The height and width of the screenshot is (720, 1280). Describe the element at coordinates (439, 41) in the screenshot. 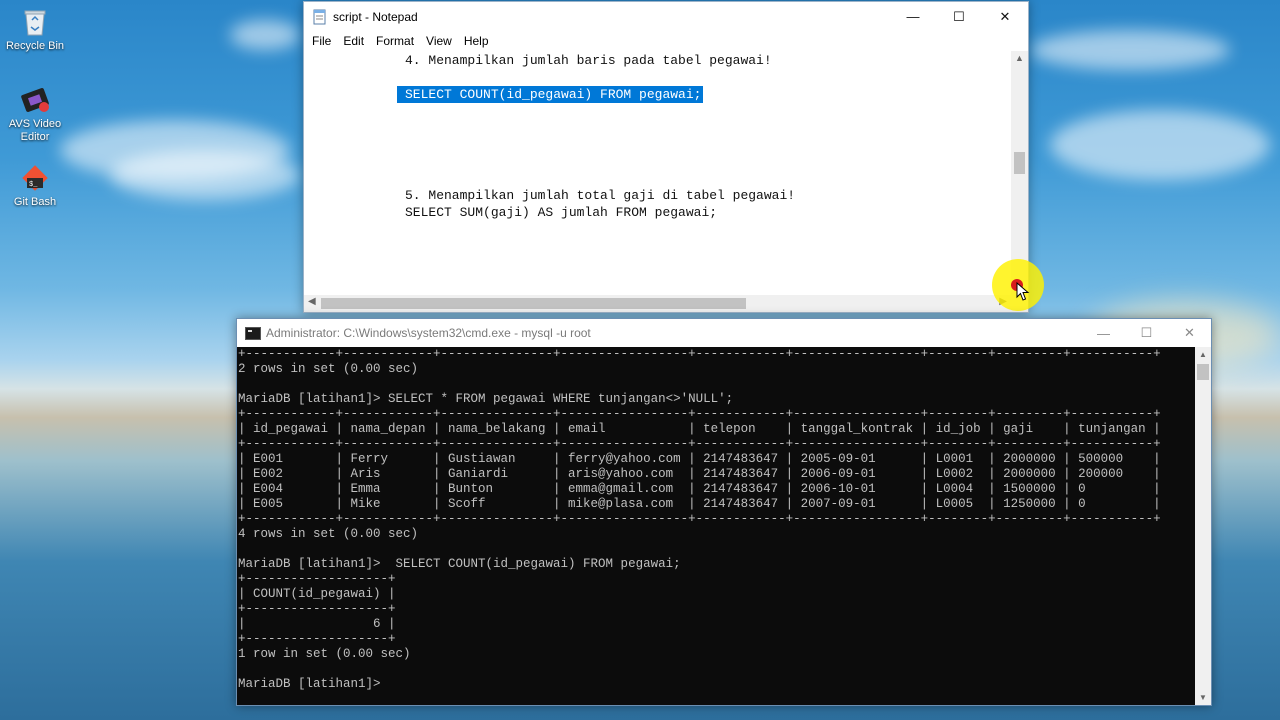

I see `menu-view: View` at that location.